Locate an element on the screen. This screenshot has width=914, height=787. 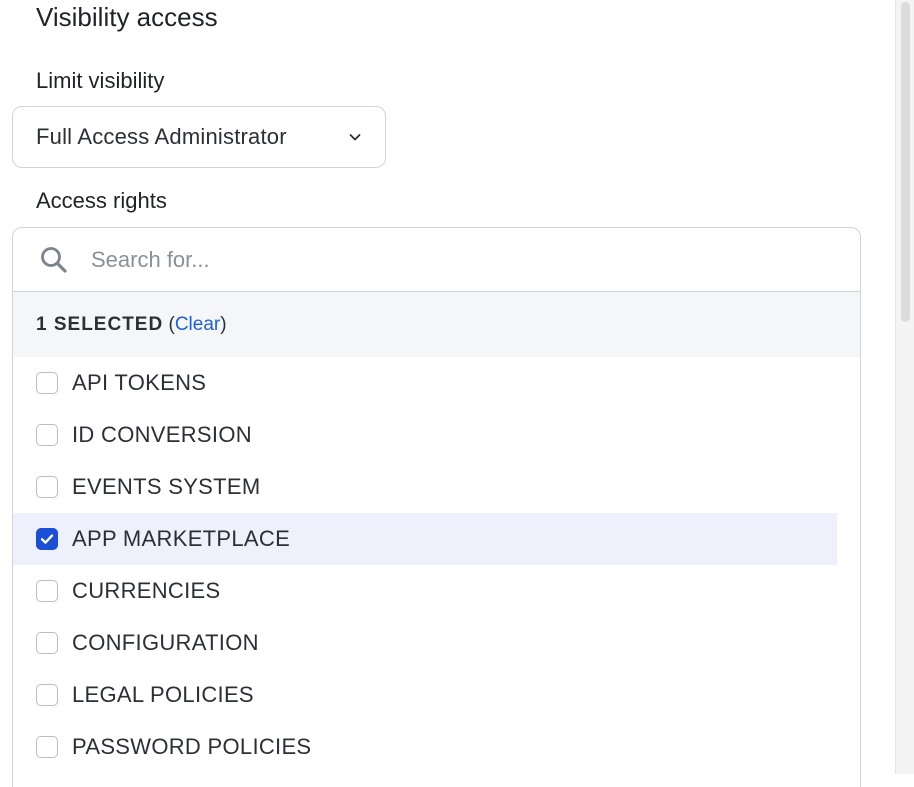
option-events-system: EVENTS SYSTEM is located at coordinates (425, 487).